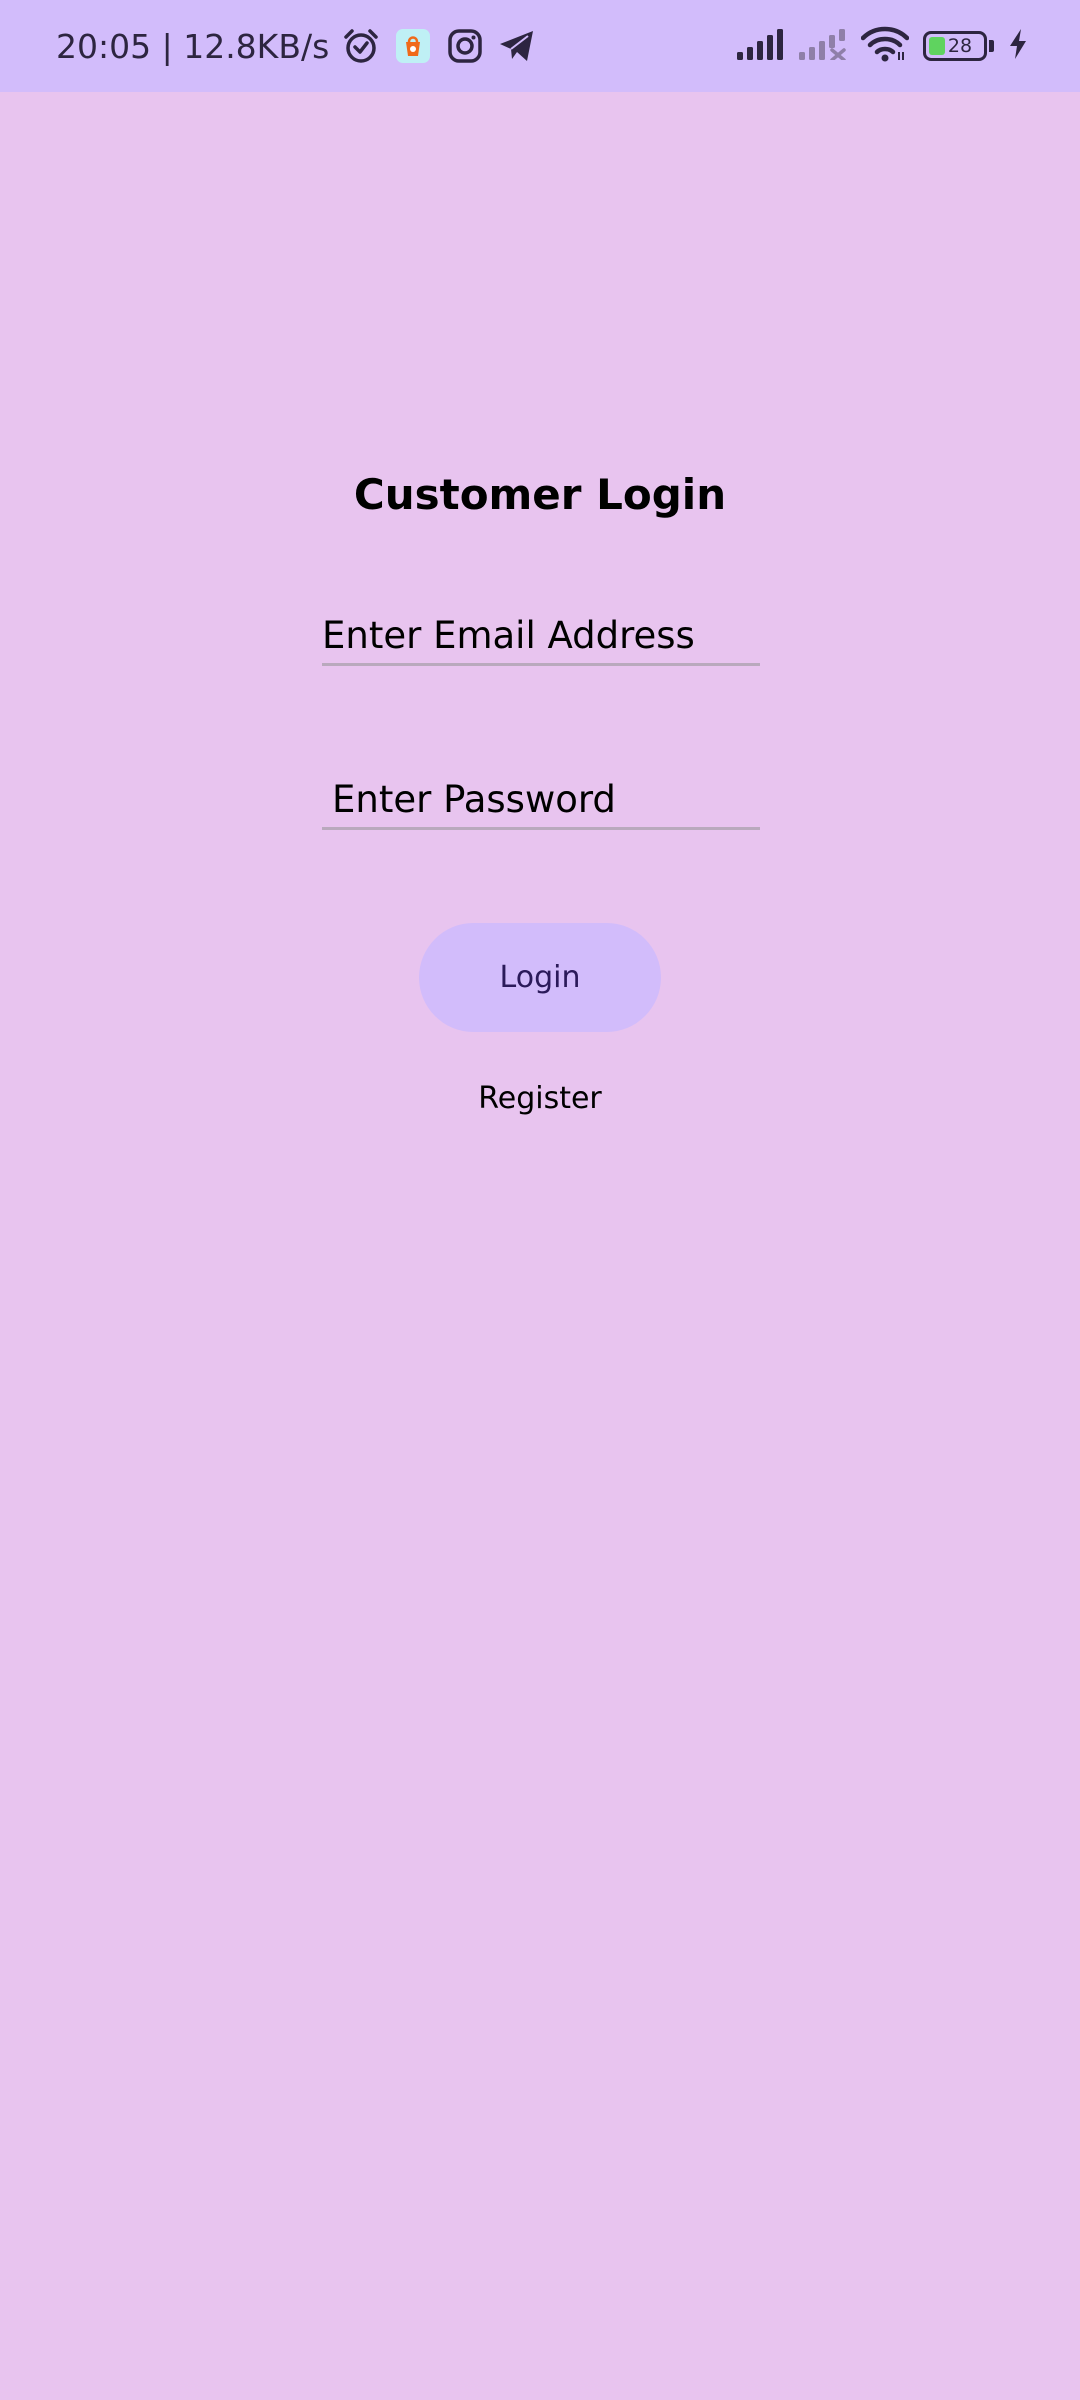  What do you see at coordinates (540, 46) in the screenshot?
I see `status-bar: 20:05 | 12.8KB/s 28` at bounding box center [540, 46].